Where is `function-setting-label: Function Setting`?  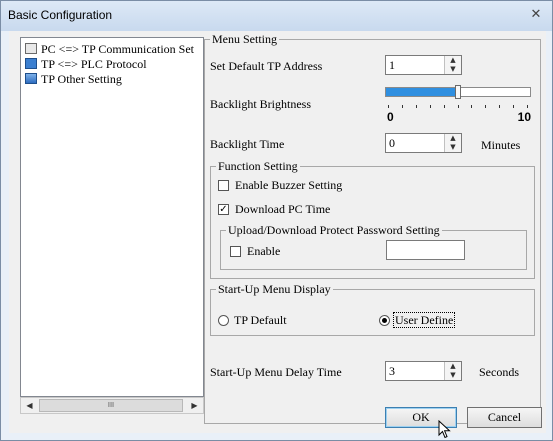
function-setting-label: Function Setting is located at coordinates (258, 166).